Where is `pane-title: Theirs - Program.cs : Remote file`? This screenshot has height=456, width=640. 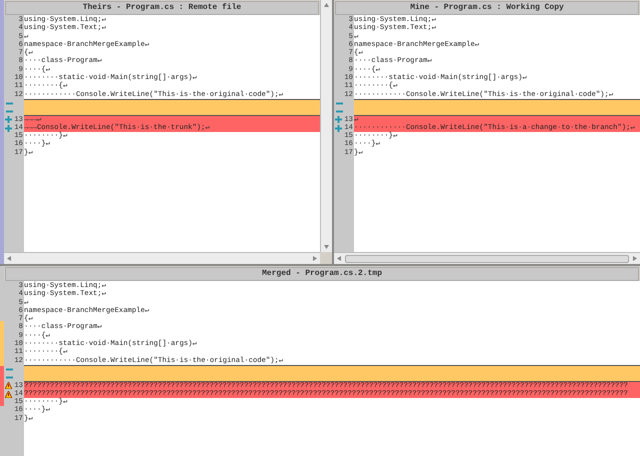 pane-title: Theirs - Program.cs : Remote file is located at coordinates (162, 8).